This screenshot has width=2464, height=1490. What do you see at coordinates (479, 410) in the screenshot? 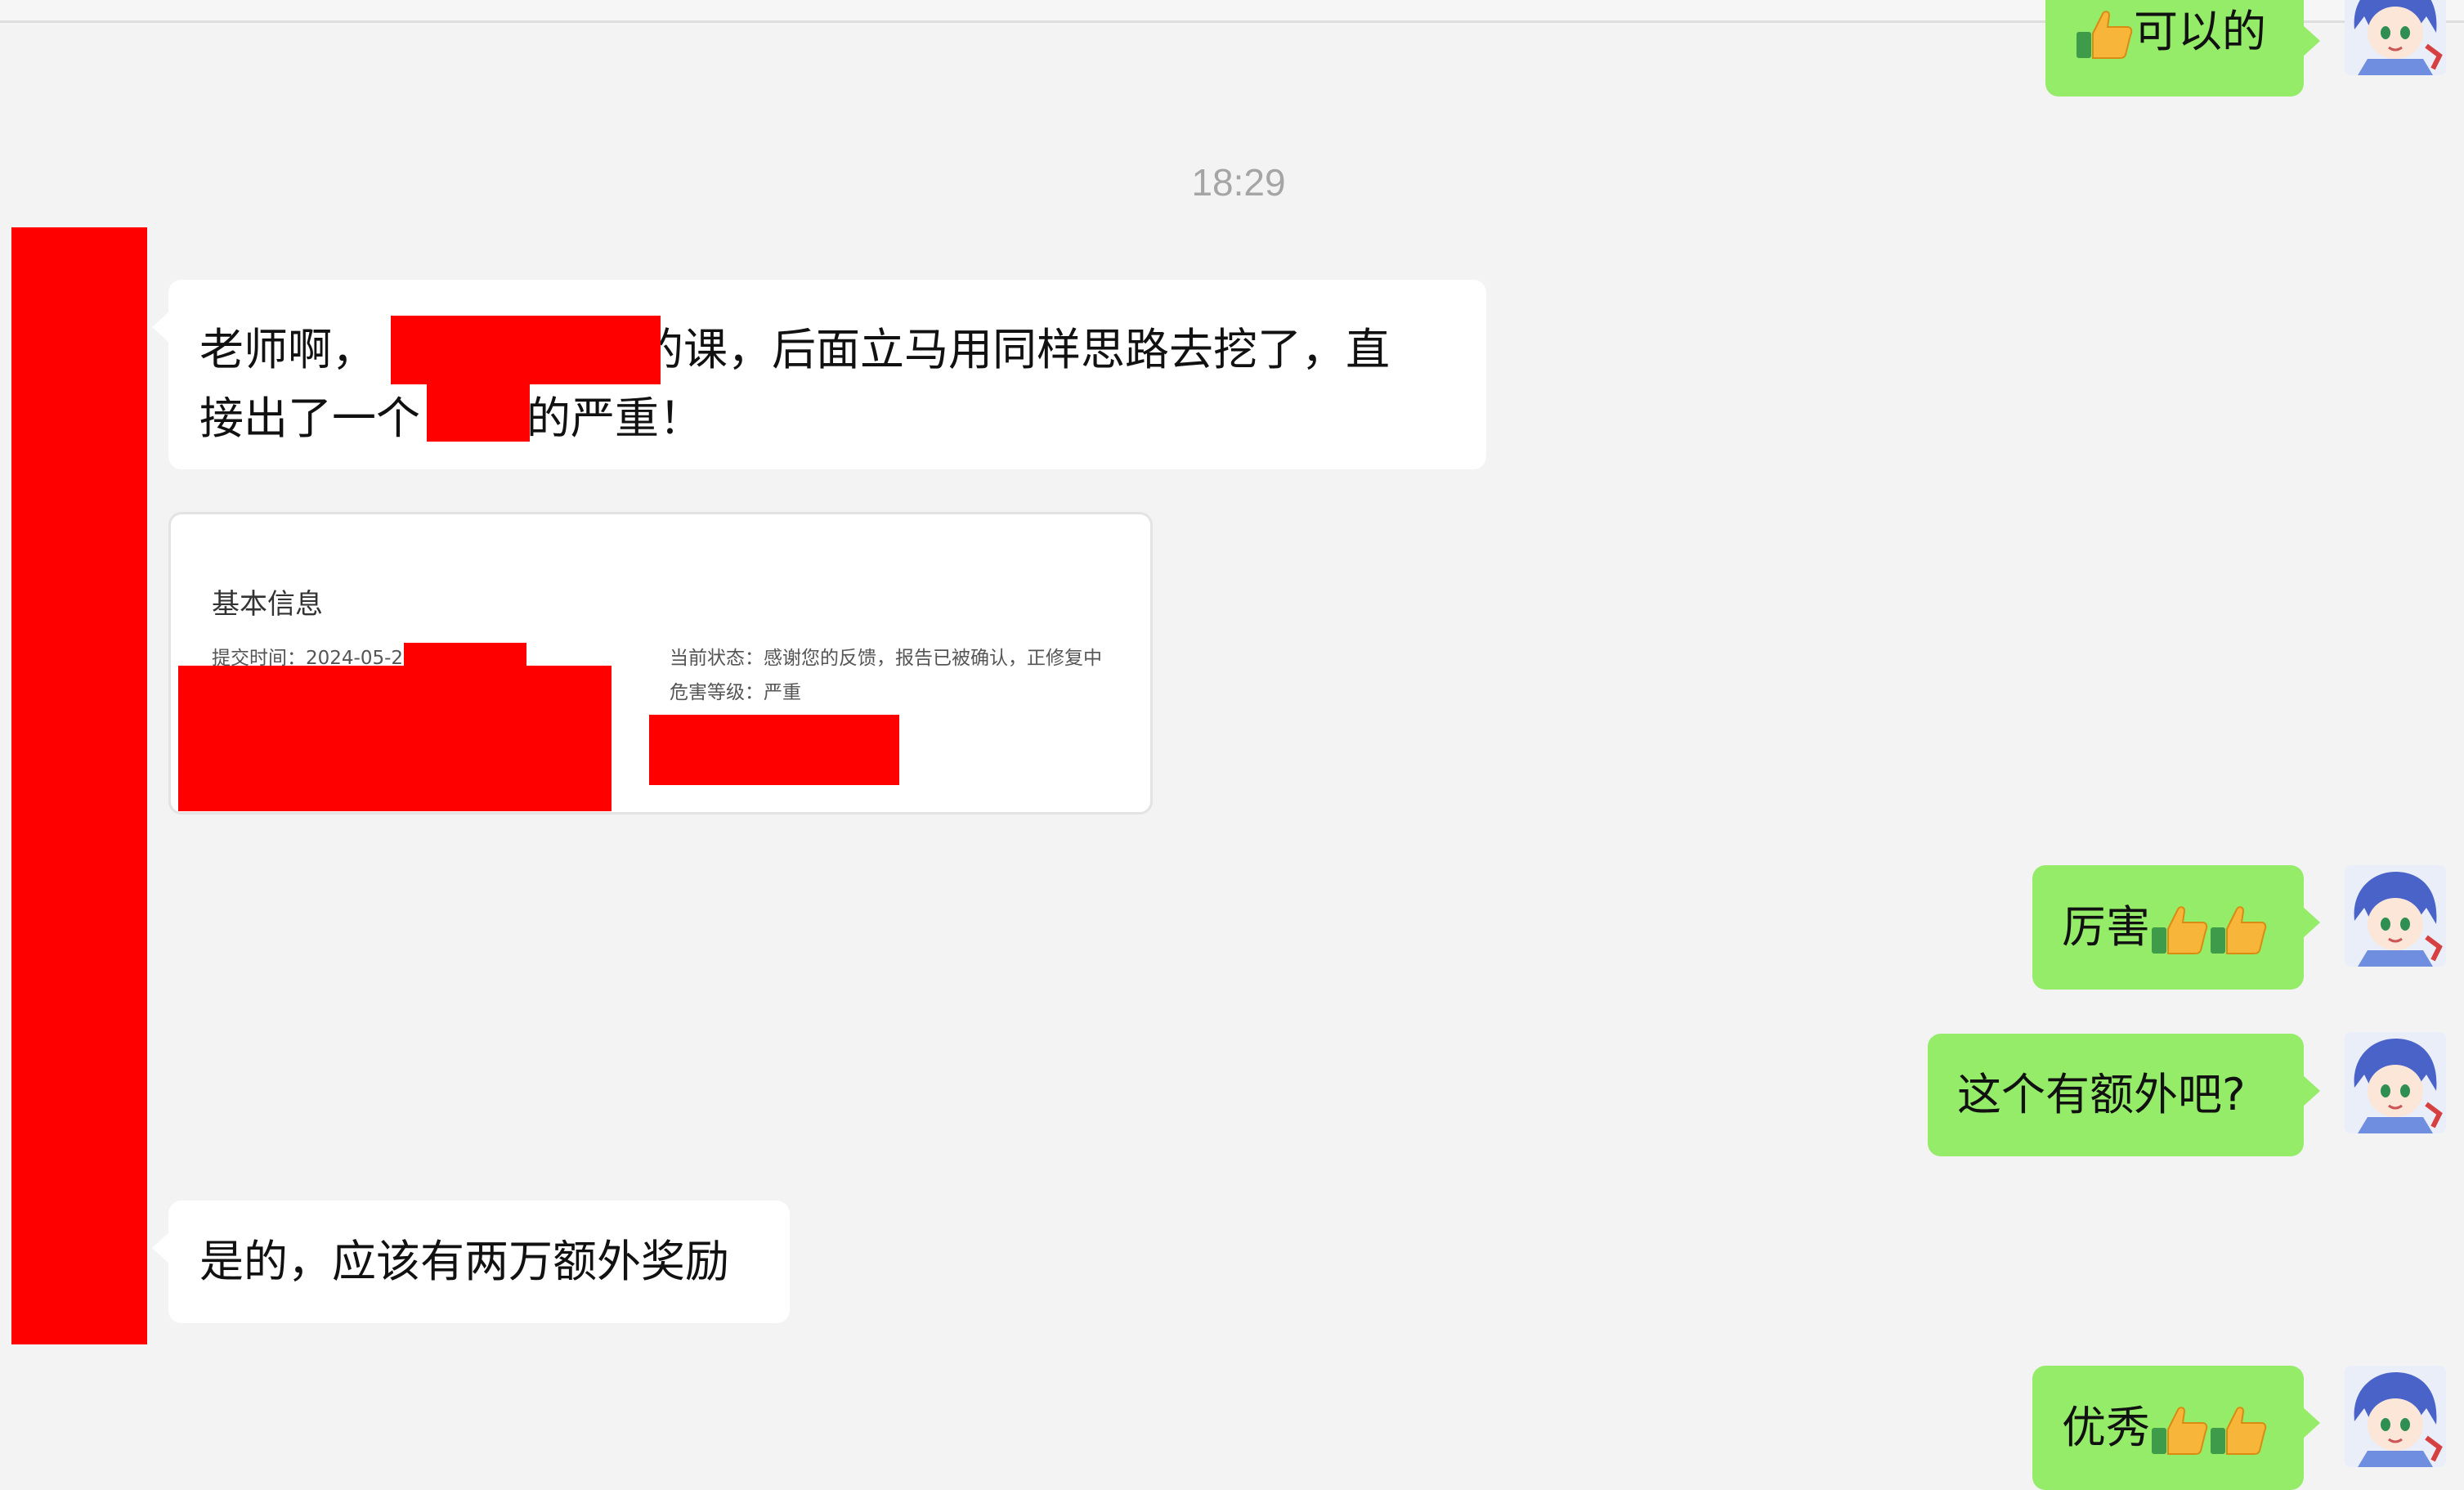
I see `redacted-vuln-type` at bounding box center [479, 410].